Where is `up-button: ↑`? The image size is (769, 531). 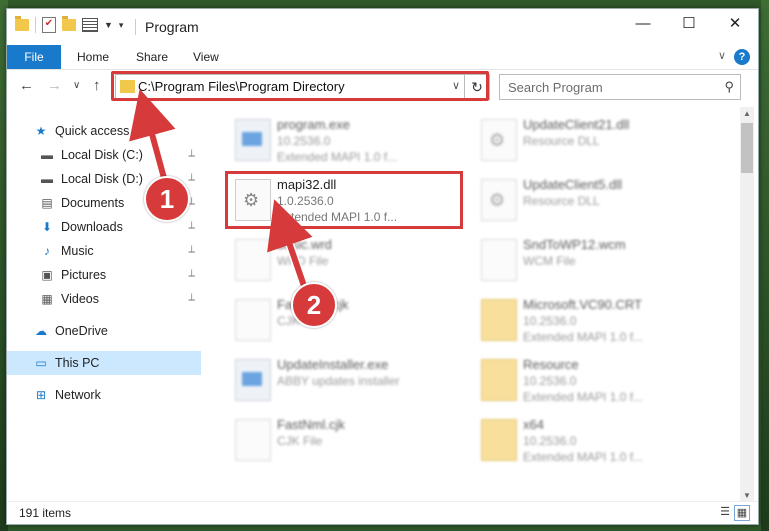
up-button: ↑ is located at coordinates (97, 85).